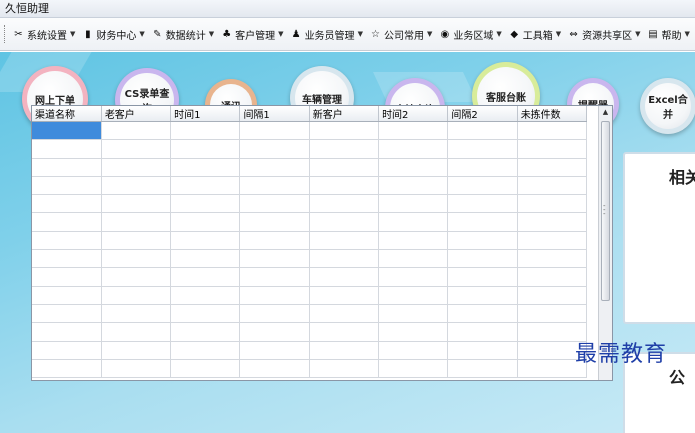 The width and height of the screenshot is (695, 433). Describe the element at coordinates (67, 114) in the screenshot. I see `column-header: 渠道名称` at that location.